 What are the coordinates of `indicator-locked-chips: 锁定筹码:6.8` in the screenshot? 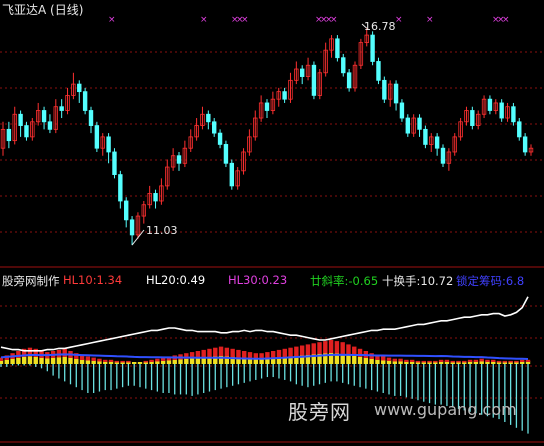 It's located at (490, 281).